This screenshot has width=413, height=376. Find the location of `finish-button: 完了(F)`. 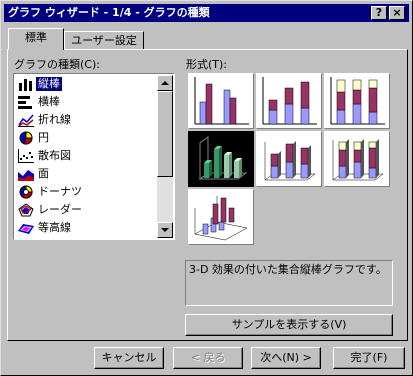

finish-button: 完了(F) is located at coordinates (369, 358).